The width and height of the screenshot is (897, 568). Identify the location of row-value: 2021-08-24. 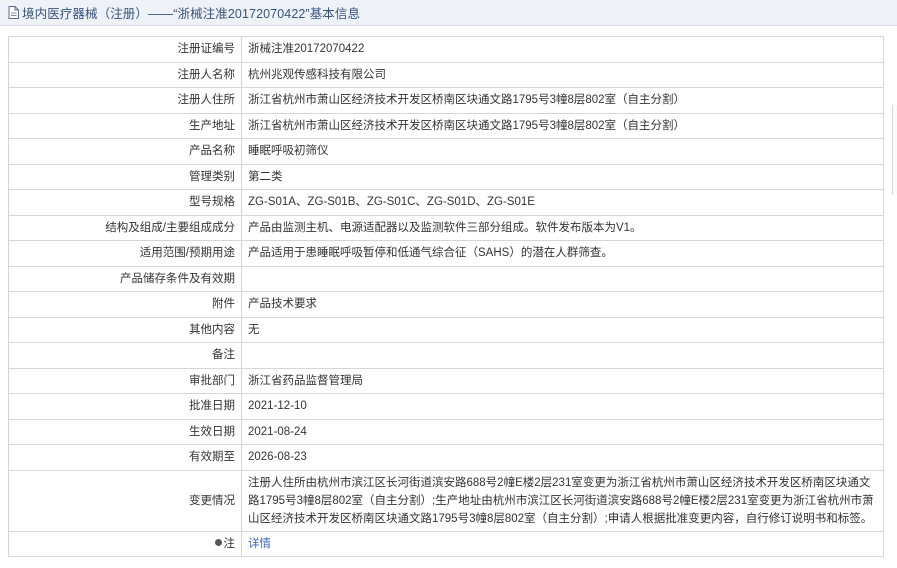
(562, 431).